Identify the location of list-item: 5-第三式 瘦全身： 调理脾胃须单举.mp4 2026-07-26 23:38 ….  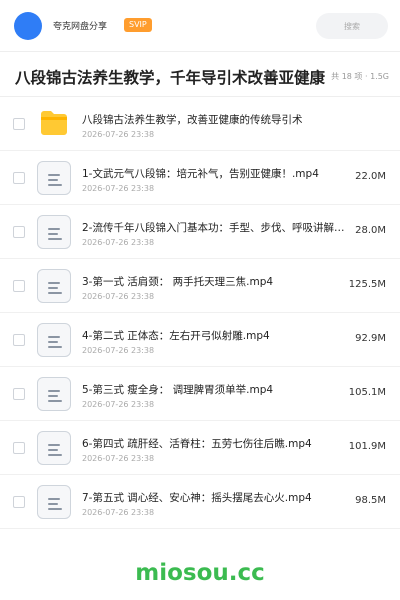
(200, 394).